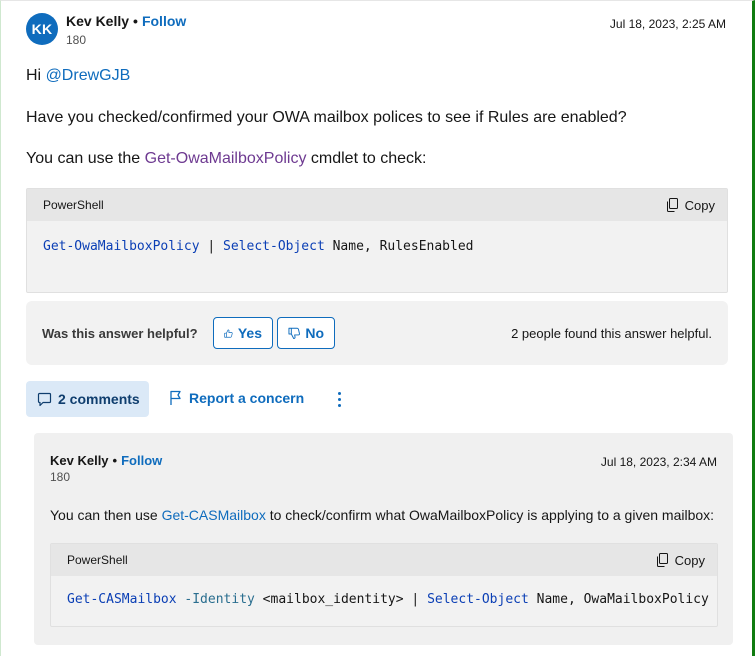 The height and width of the screenshot is (656, 755). What do you see at coordinates (97, 21) in the screenshot?
I see `author-name: Kev Kelly` at bounding box center [97, 21].